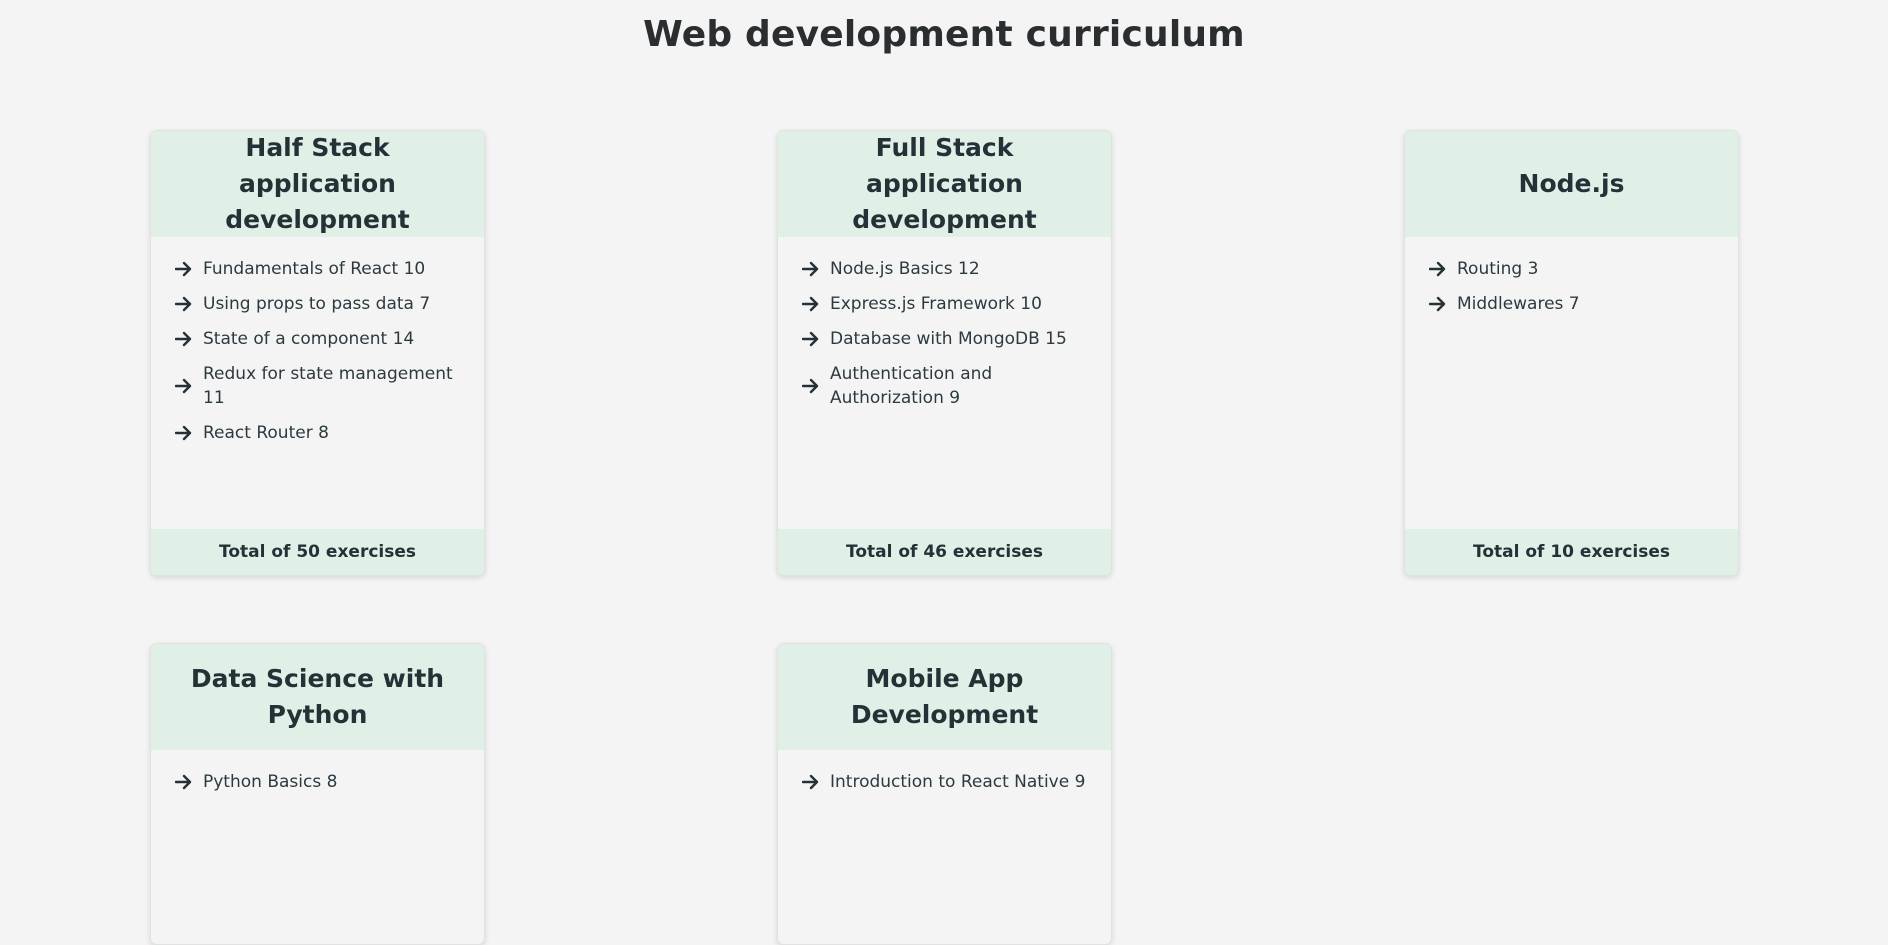 The image size is (1888, 945). What do you see at coordinates (958, 782) in the screenshot?
I see `course-part-label: Introduction to React Native 9` at bounding box center [958, 782].